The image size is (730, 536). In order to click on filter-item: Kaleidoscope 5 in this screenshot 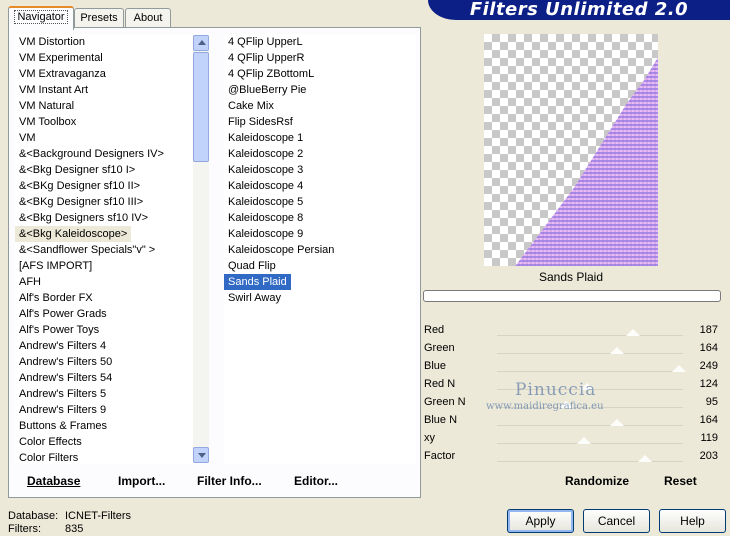, I will do `click(320, 202)`.